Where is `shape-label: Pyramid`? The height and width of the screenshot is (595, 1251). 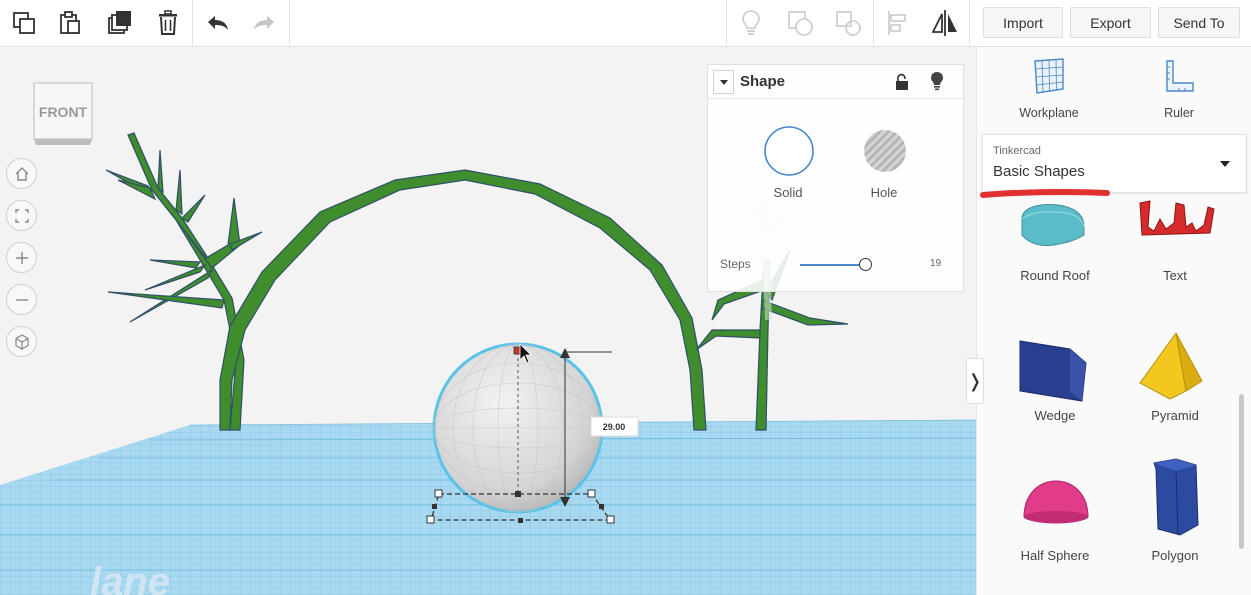
shape-label: Pyramid is located at coordinates (1175, 415).